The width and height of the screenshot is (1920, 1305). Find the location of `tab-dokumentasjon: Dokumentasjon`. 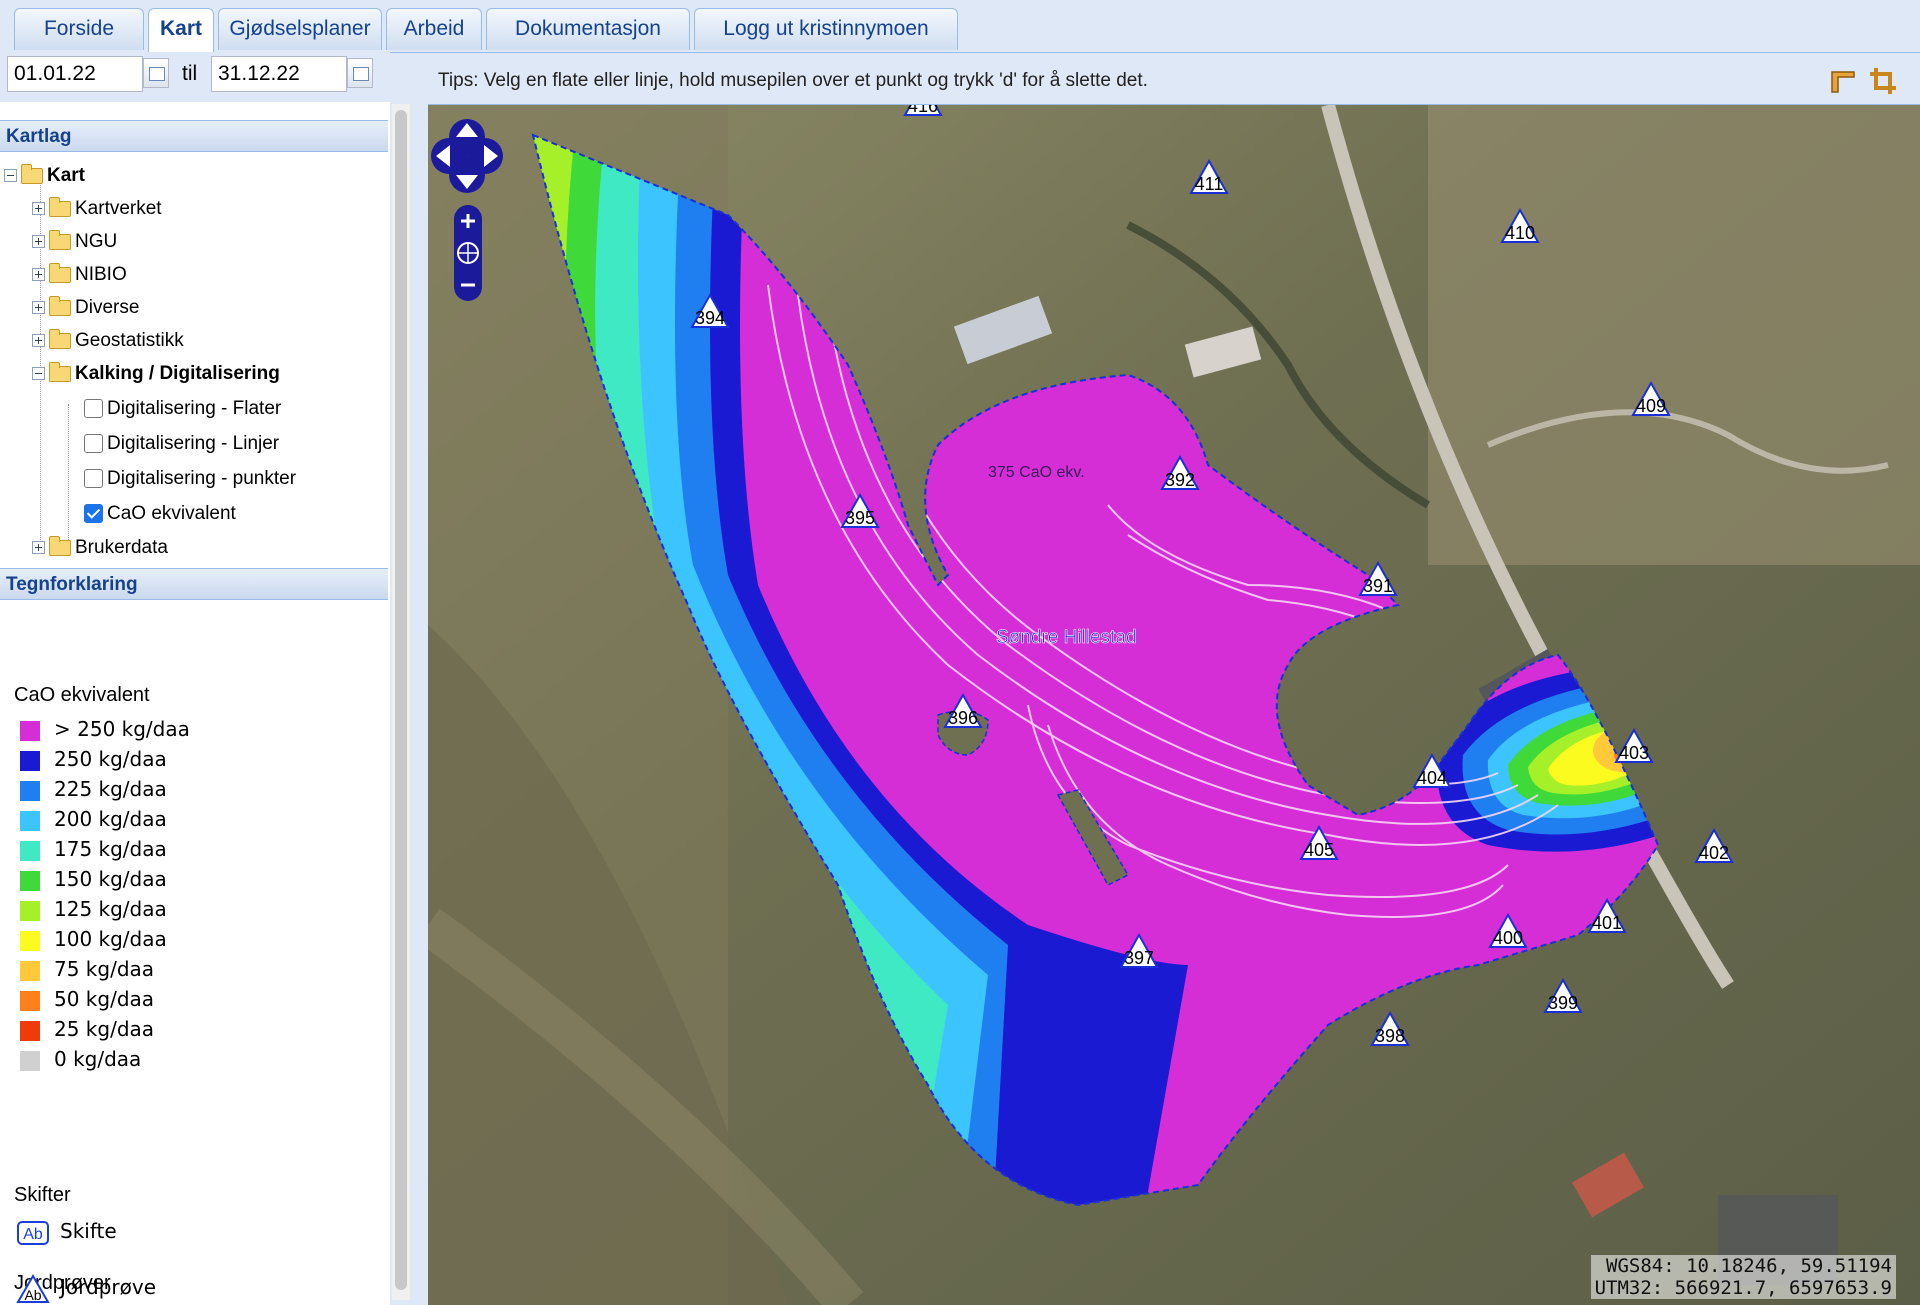

tab-dokumentasjon: Dokumentasjon is located at coordinates (588, 29).